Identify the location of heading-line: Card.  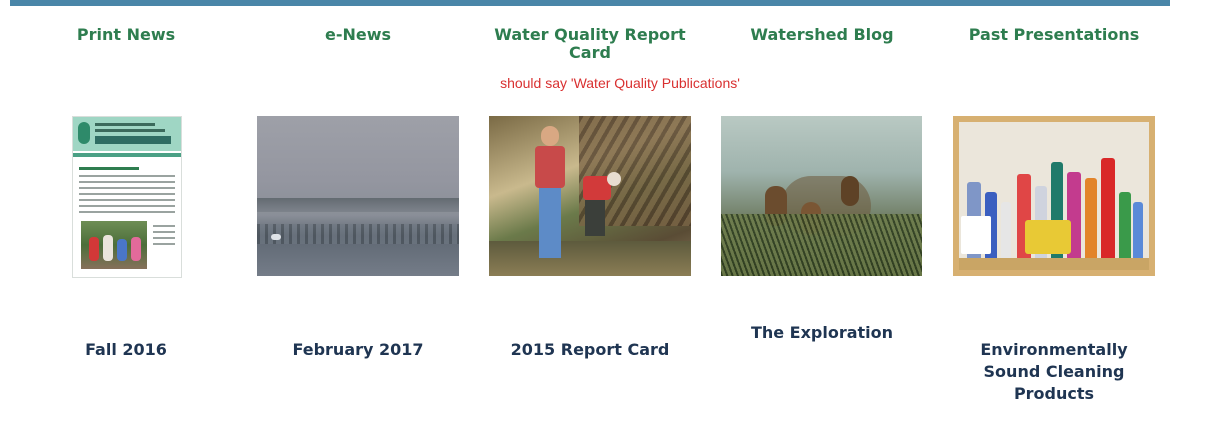
(590, 52).